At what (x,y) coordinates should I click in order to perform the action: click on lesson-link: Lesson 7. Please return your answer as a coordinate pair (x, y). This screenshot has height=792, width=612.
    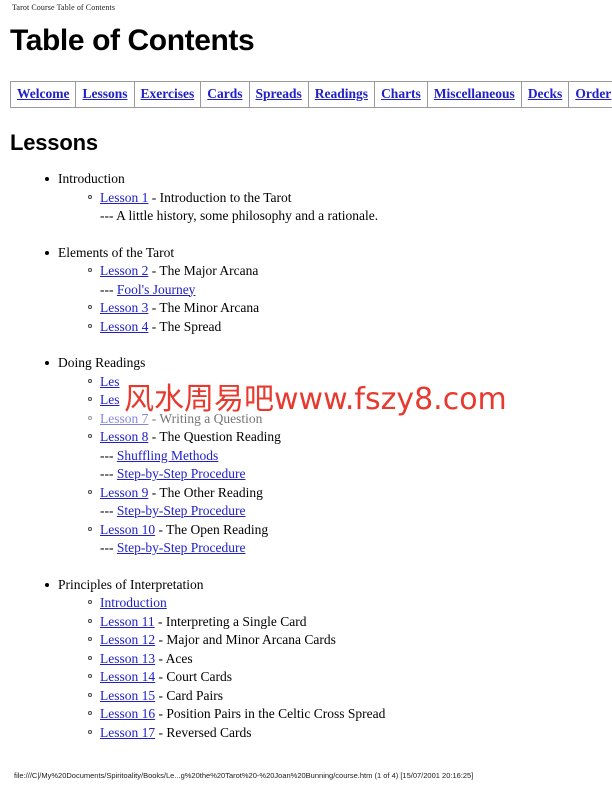
    Looking at the image, I should click on (124, 418).